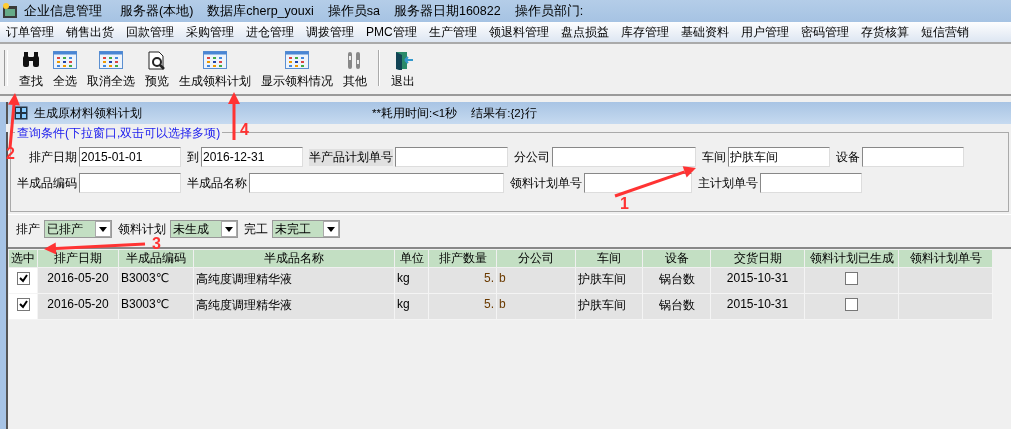  What do you see at coordinates (217, 183) in the screenshot?
I see `field-label: 半成品名称` at bounding box center [217, 183].